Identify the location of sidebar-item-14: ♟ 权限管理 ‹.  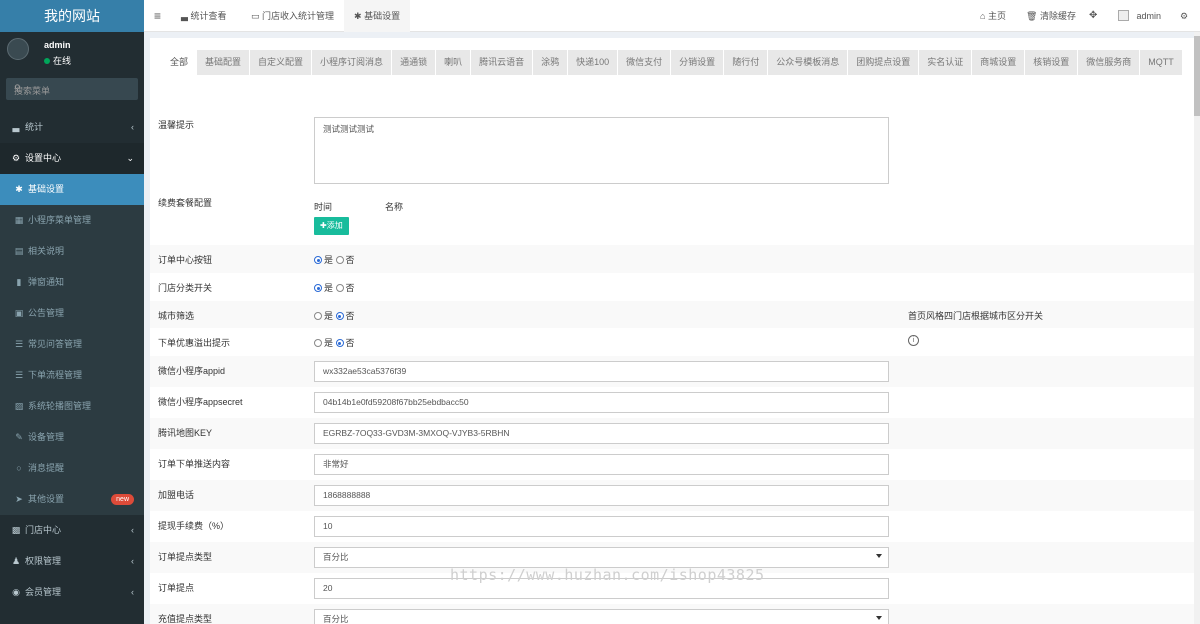
(72, 561).